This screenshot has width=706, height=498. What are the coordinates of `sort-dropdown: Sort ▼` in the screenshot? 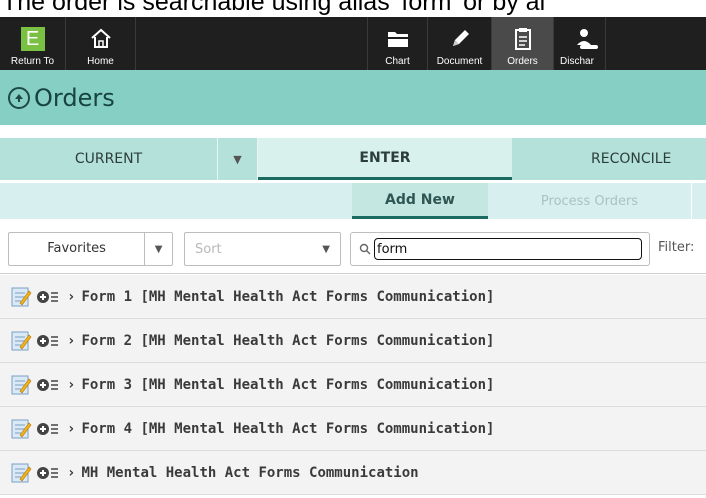 It's located at (262, 249).